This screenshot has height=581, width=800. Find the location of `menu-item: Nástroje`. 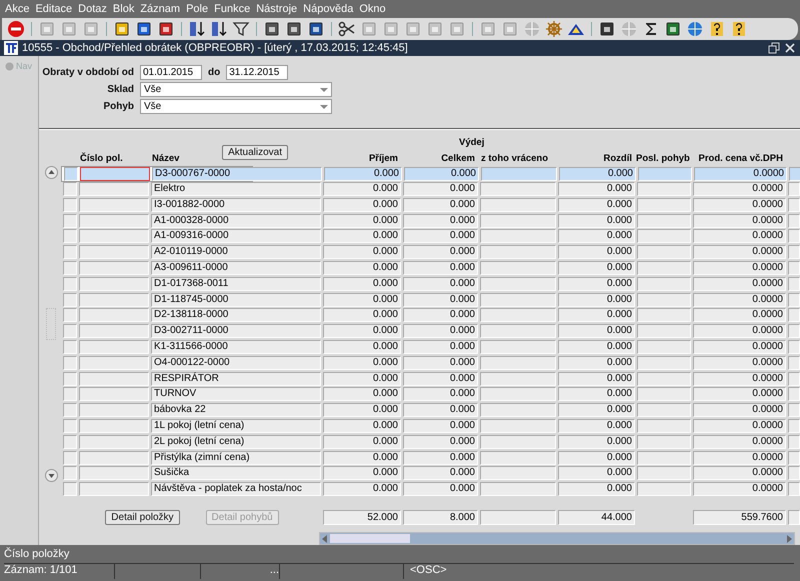

menu-item: Nástroje is located at coordinates (278, 9).